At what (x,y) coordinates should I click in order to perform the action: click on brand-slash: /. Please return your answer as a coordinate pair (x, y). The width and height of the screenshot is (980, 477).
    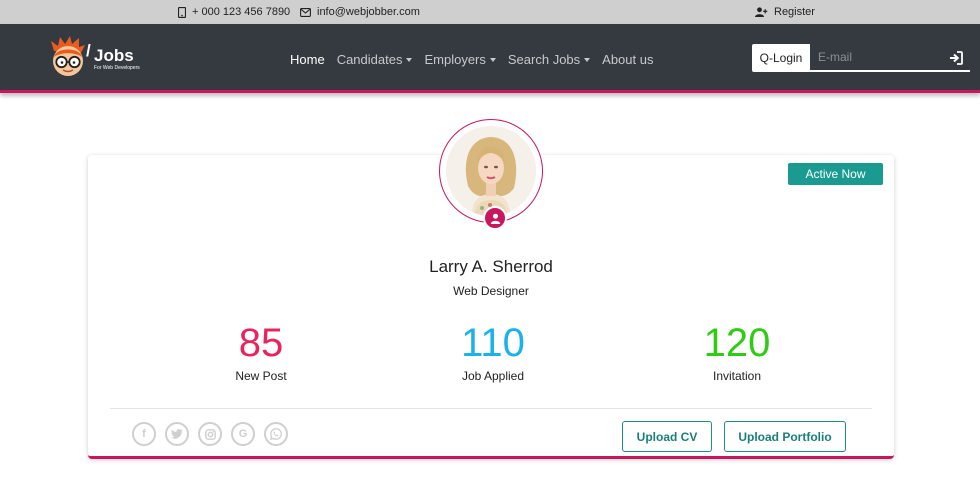
    Looking at the image, I should click on (88, 50).